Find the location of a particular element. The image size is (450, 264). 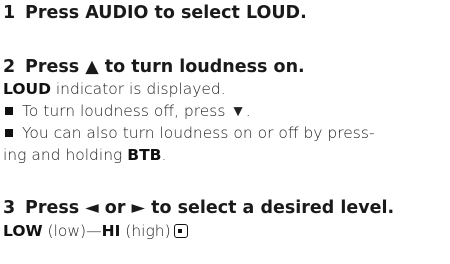

step-2-bullet-2-cont-text: ing and holding is located at coordinates (65, 155).